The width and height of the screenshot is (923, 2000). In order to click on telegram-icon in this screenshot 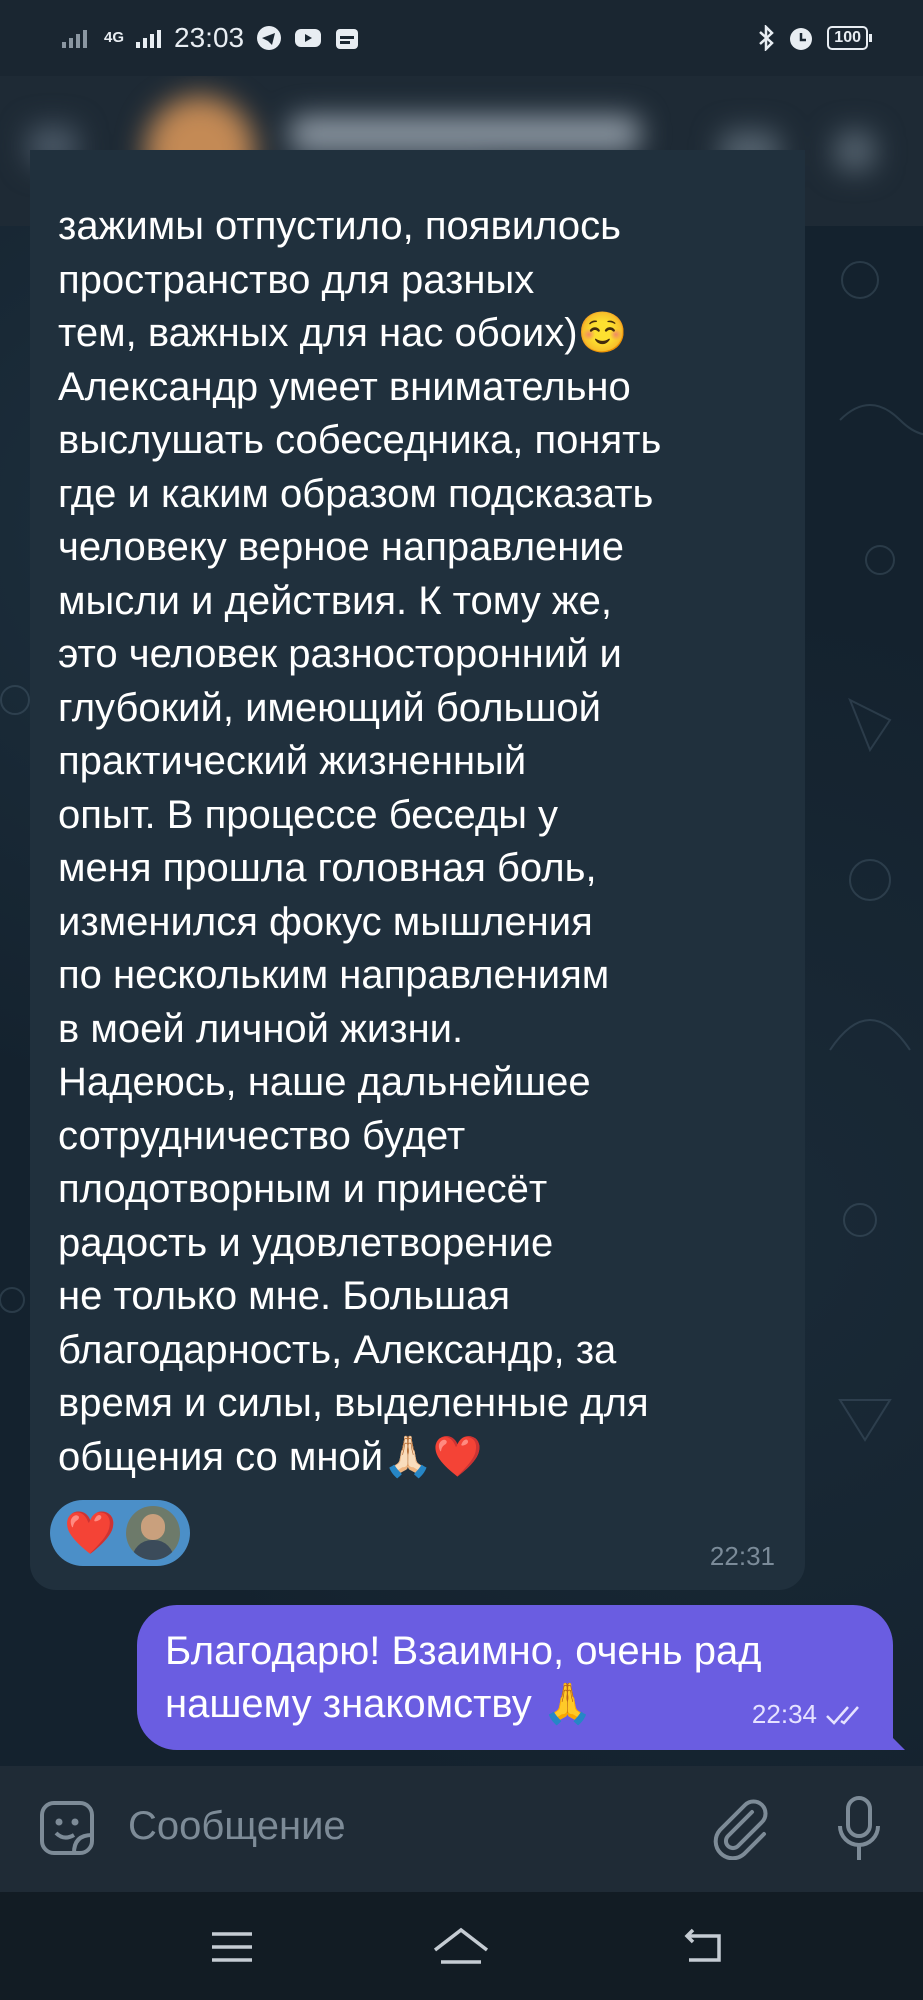, I will do `click(269, 38)`.